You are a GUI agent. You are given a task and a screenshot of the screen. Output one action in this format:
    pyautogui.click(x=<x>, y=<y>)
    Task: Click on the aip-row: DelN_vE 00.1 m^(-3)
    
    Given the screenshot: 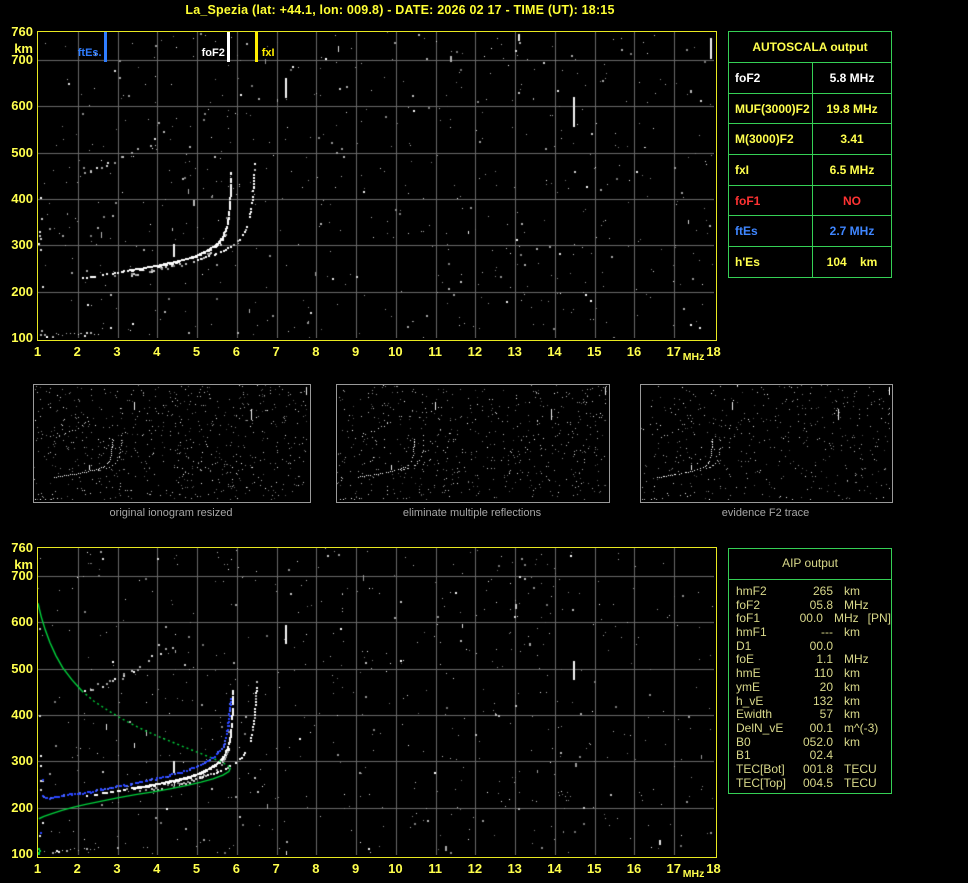 What is the action you would take?
    pyautogui.click(x=810, y=728)
    